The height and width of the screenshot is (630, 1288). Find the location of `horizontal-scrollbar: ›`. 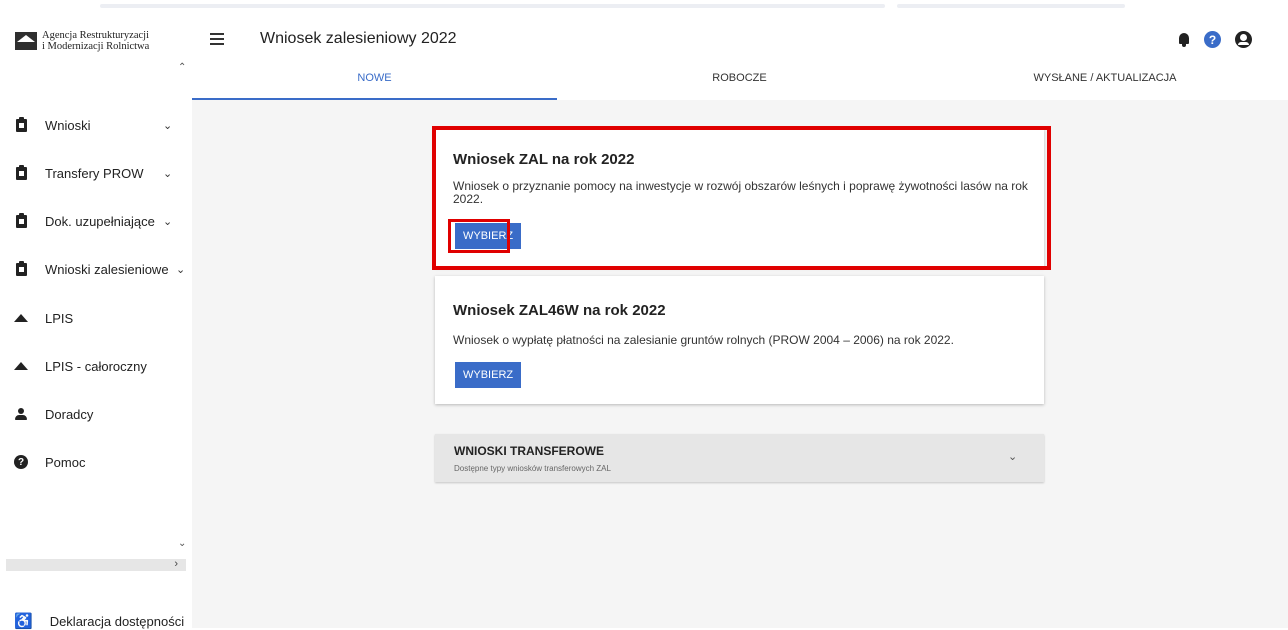

horizontal-scrollbar: › is located at coordinates (96, 564).